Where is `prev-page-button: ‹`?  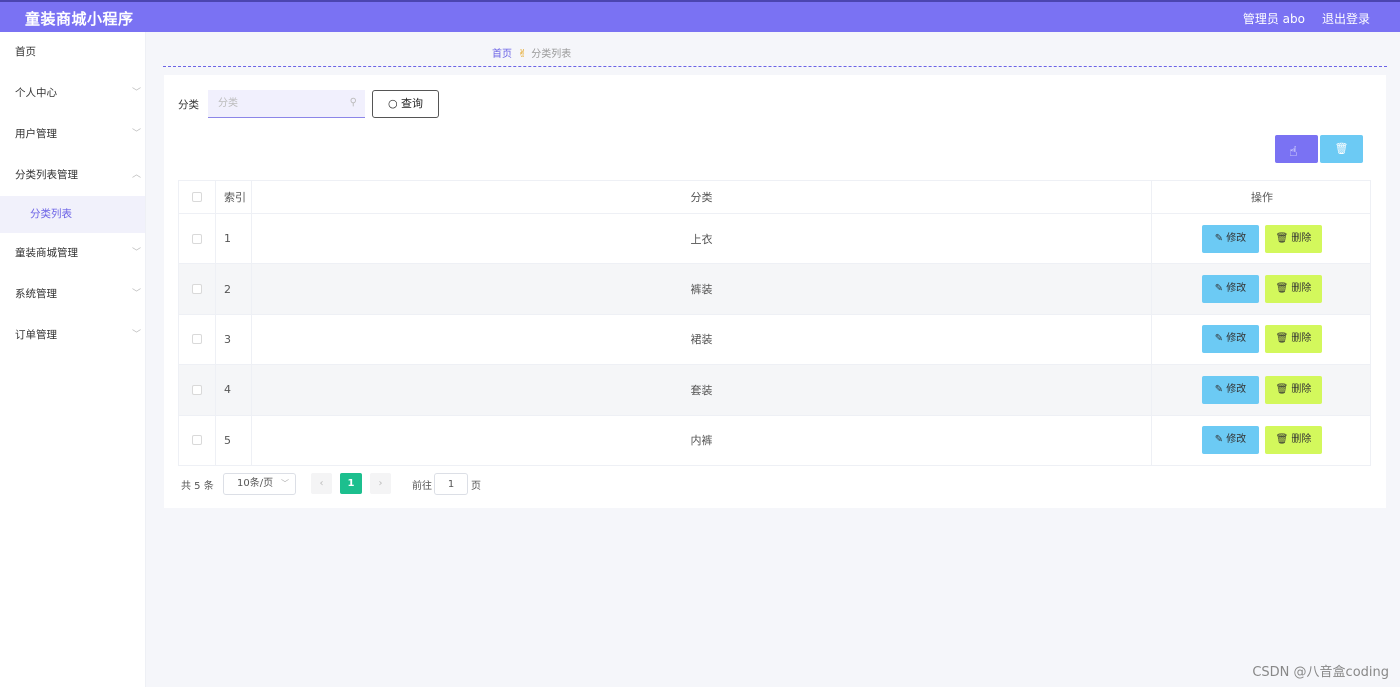 prev-page-button: ‹ is located at coordinates (321, 483).